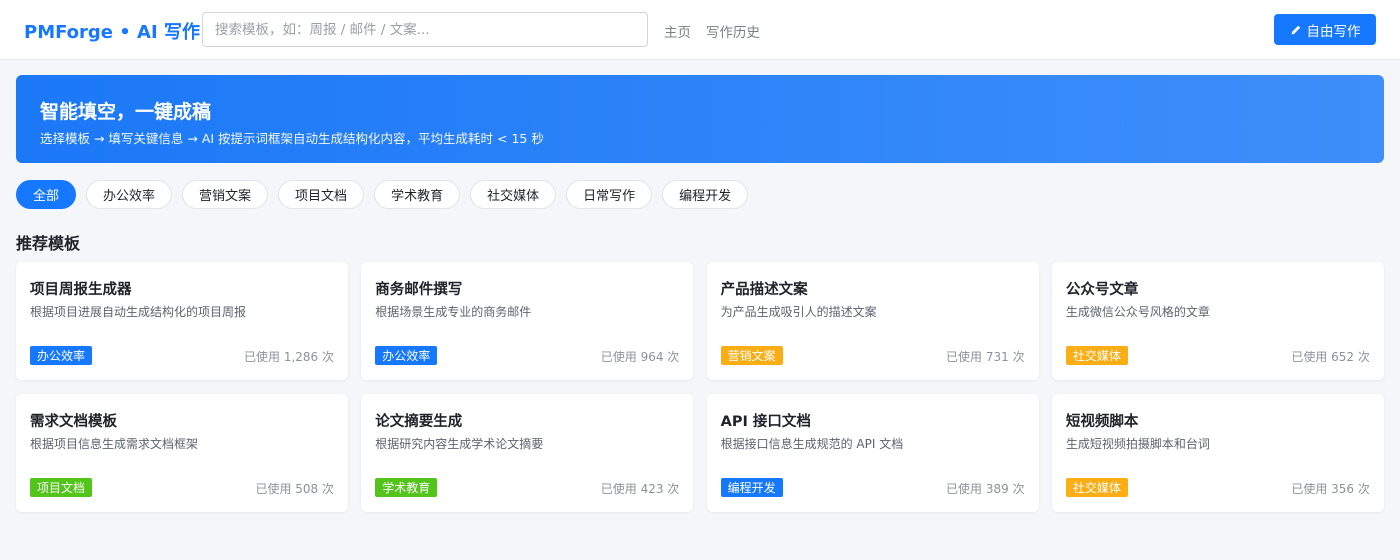  What do you see at coordinates (289, 357) in the screenshot?
I see `usage-count: 已使用 1,286 次` at bounding box center [289, 357].